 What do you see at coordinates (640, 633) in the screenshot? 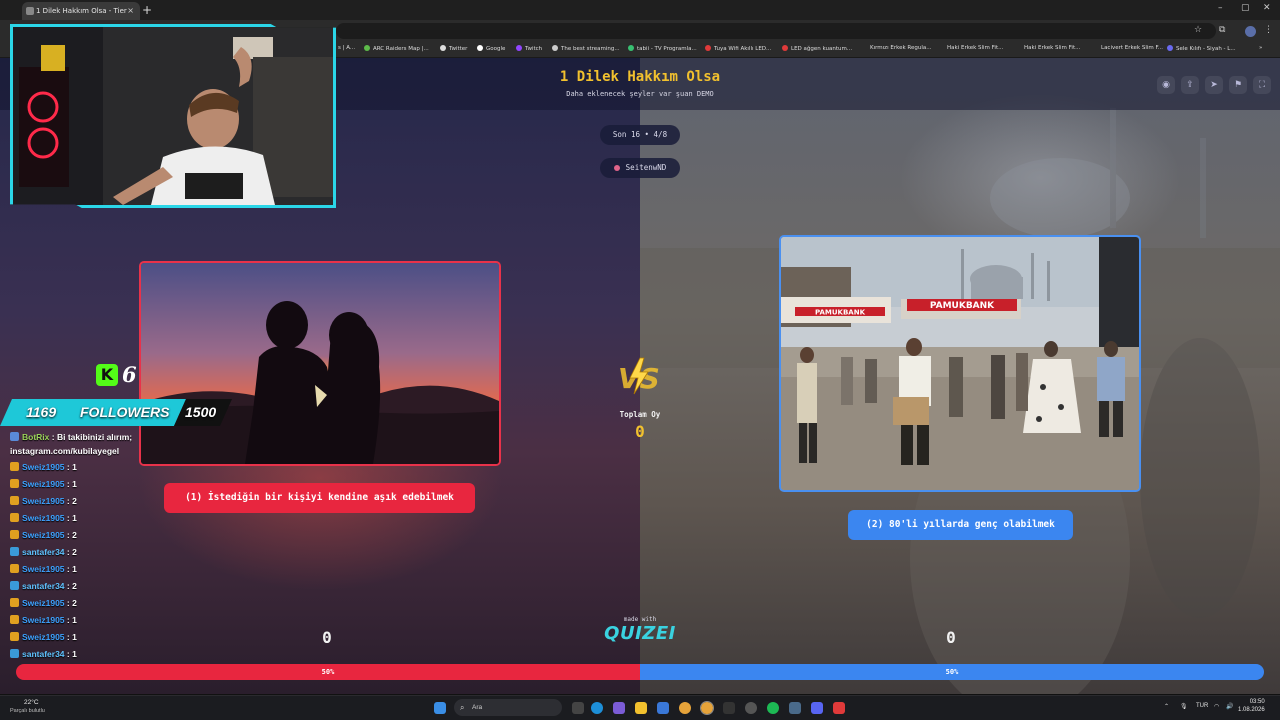
I see `quizei-logo: QUIZEI` at bounding box center [640, 633].